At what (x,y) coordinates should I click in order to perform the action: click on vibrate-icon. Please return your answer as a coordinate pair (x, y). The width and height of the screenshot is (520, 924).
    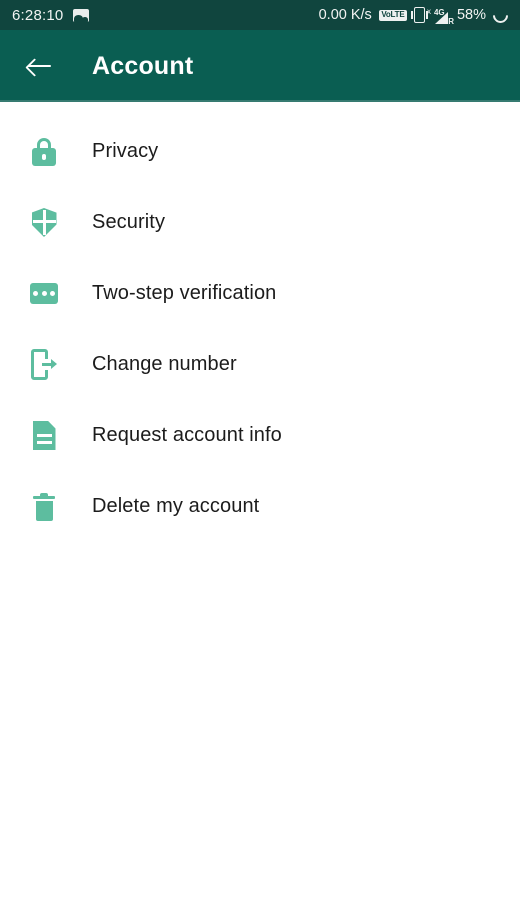
    Looking at the image, I should click on (419, 15).